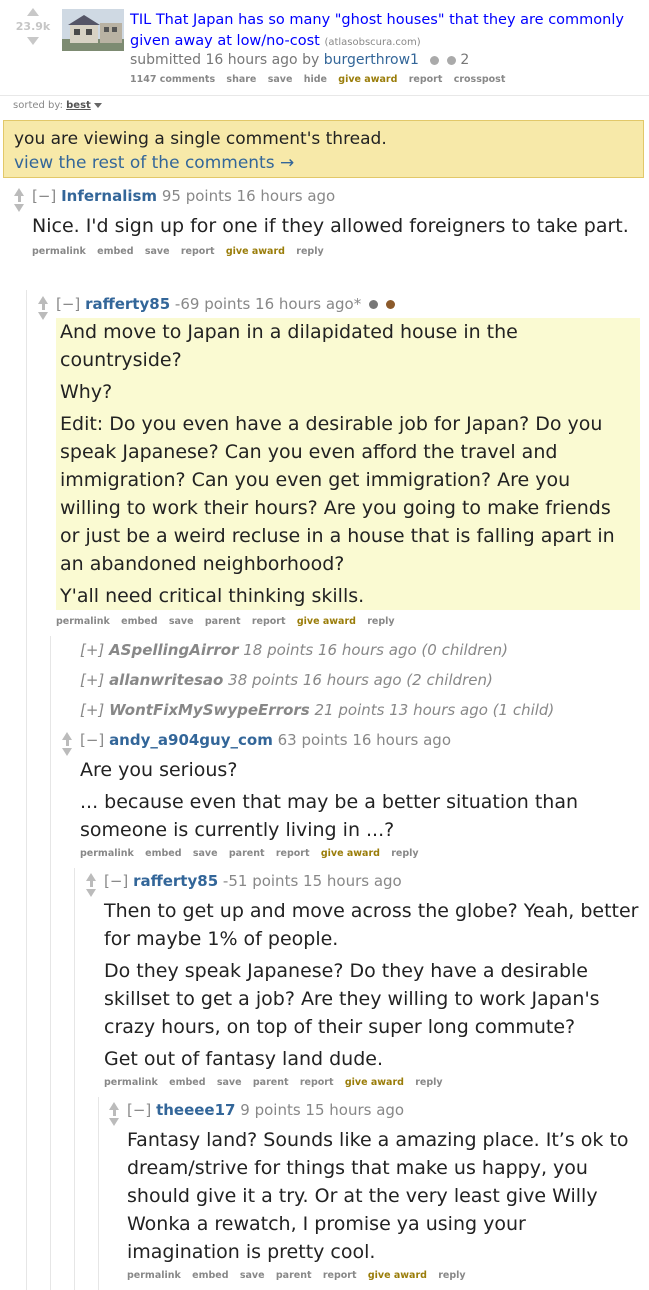 The height and width of the screenshot is (1290, 649). What do you see at coordinates (371, 60) in the screenshot?
I see `post-author: burgerthrow1` at bounding box center [371, 60].